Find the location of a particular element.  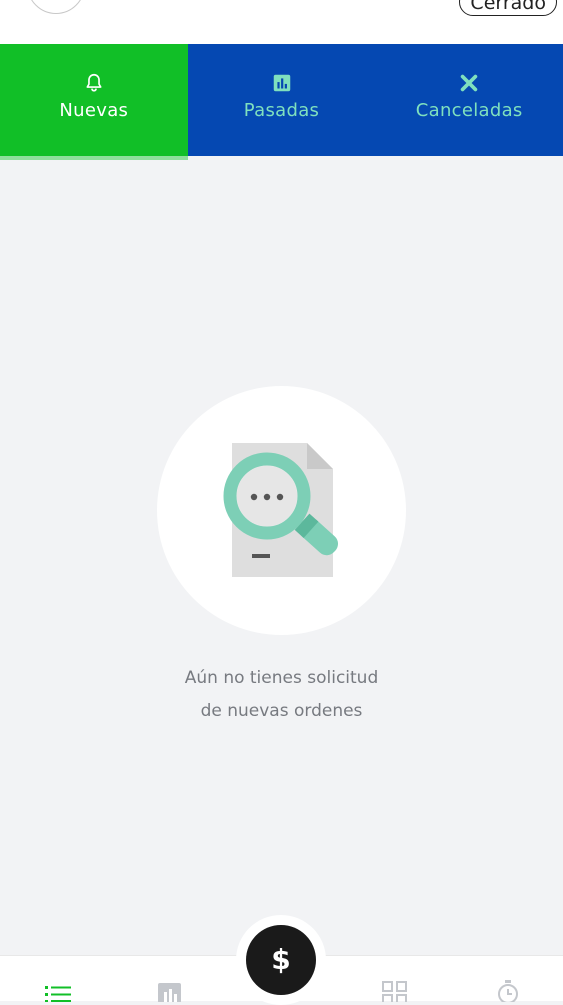

avatar is located at coordinates (56, 7).